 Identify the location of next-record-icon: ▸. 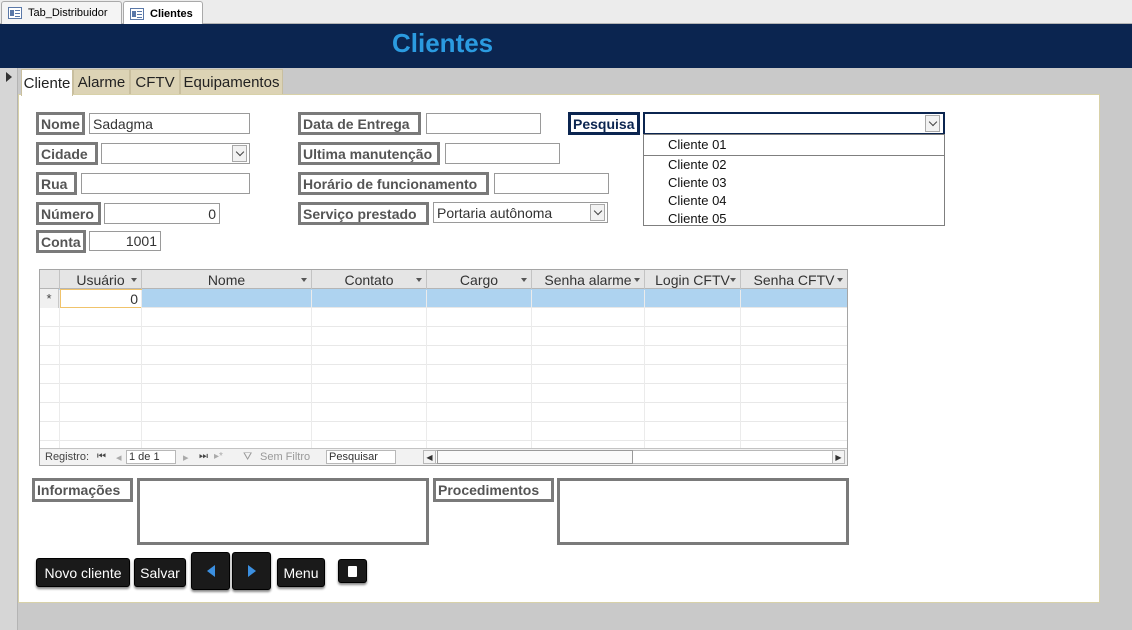
(186, 457).